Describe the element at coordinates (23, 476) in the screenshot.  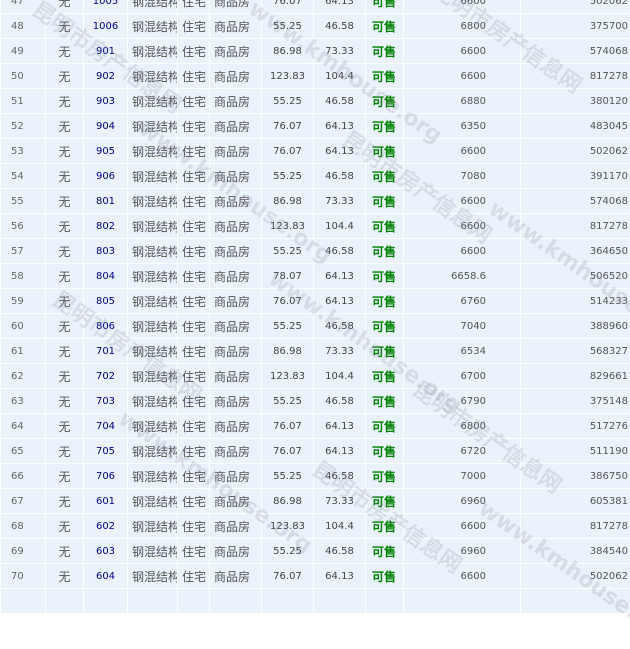
I see `row-index-cell: 66` at that location.